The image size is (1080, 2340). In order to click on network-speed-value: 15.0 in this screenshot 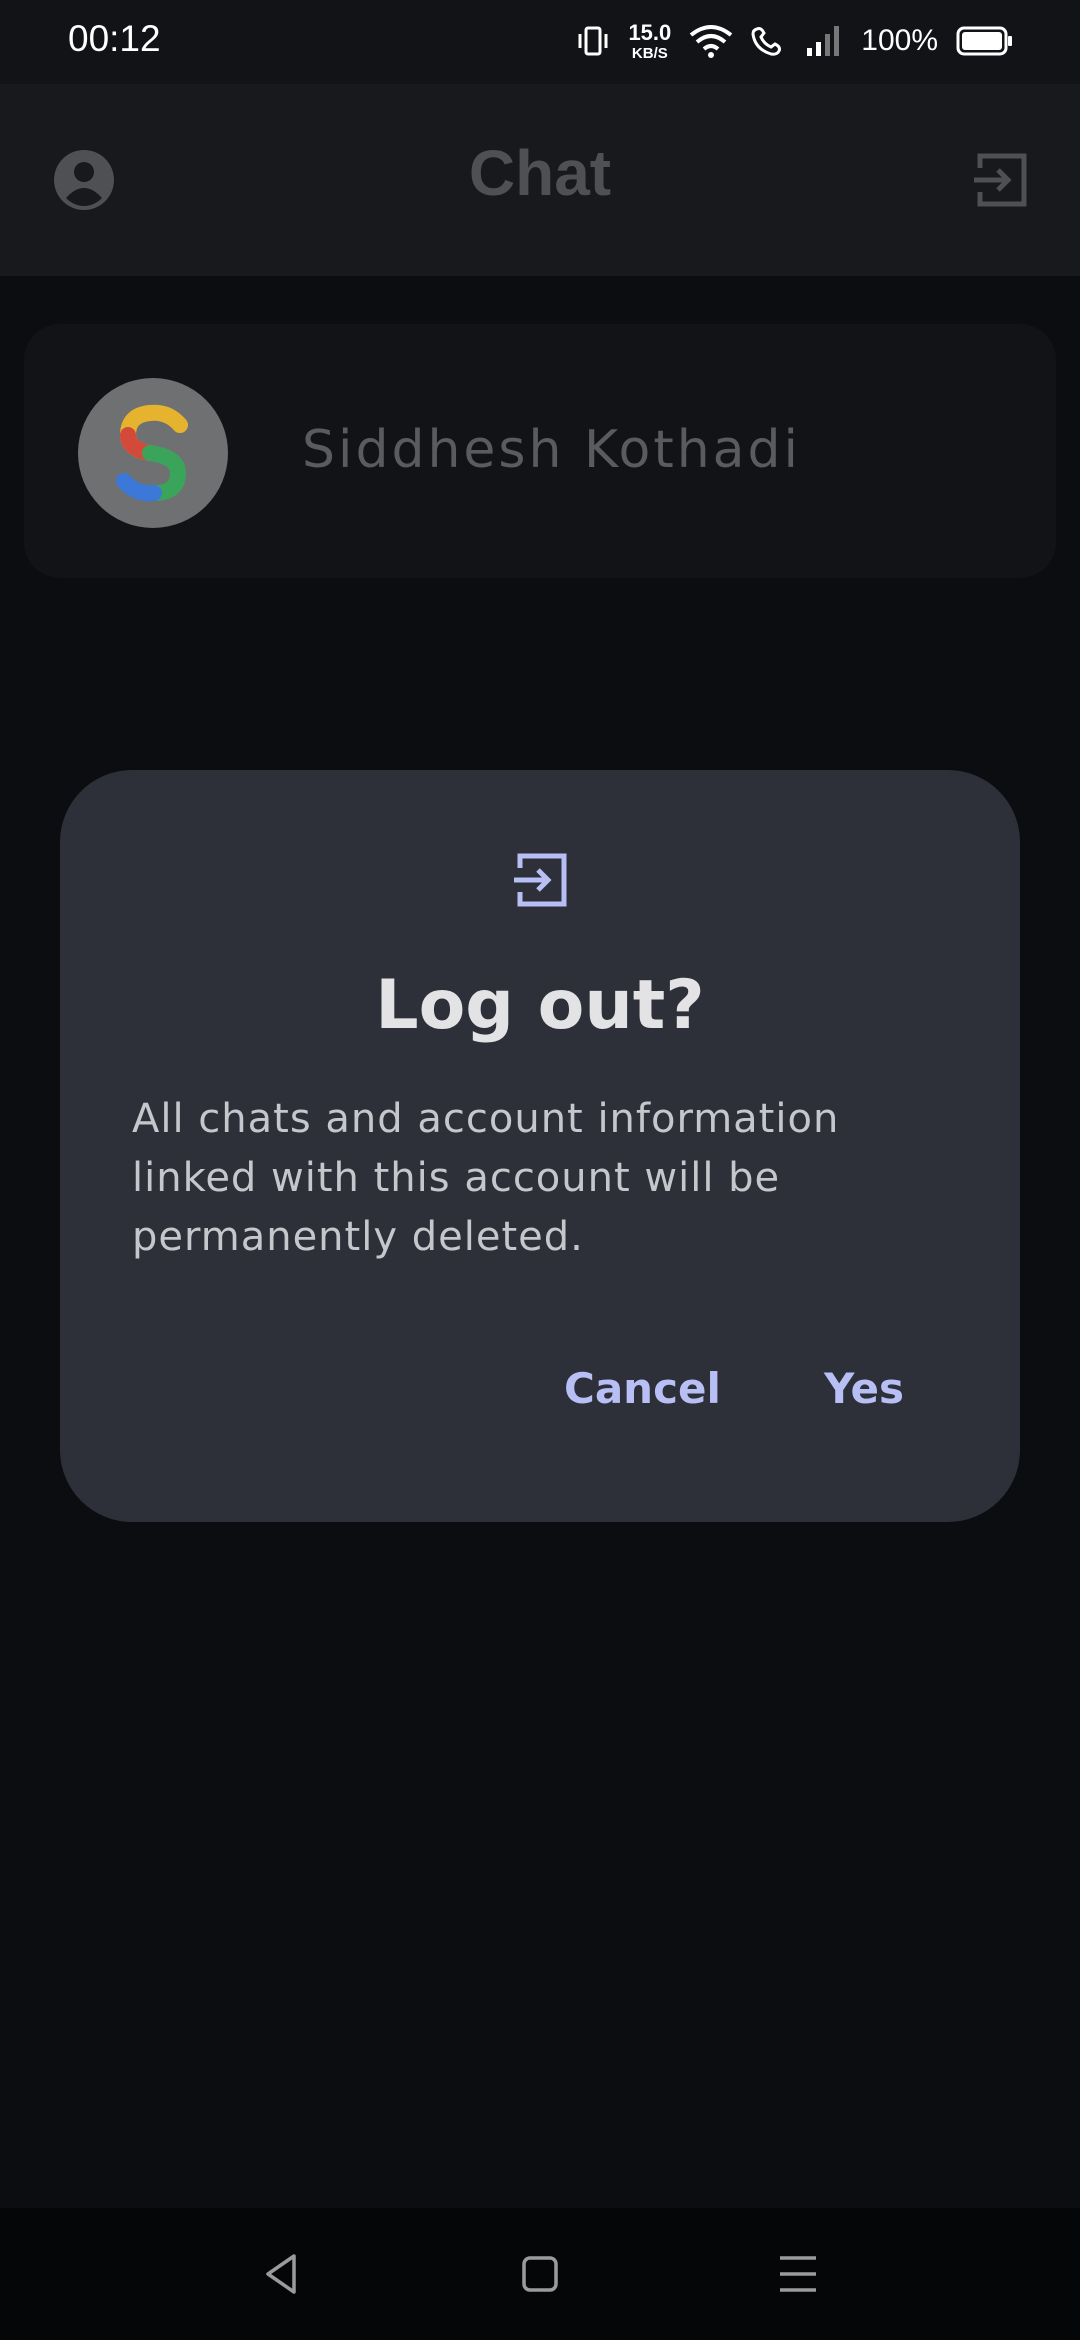, I will do `click(650, 32)`.